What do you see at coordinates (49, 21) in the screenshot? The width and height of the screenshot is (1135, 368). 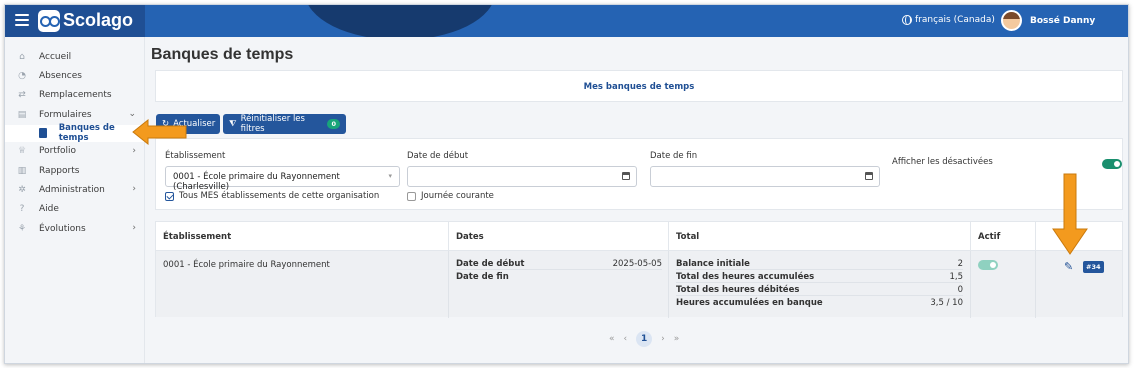 I see `logo-icon` at bounding box center [49, 21].